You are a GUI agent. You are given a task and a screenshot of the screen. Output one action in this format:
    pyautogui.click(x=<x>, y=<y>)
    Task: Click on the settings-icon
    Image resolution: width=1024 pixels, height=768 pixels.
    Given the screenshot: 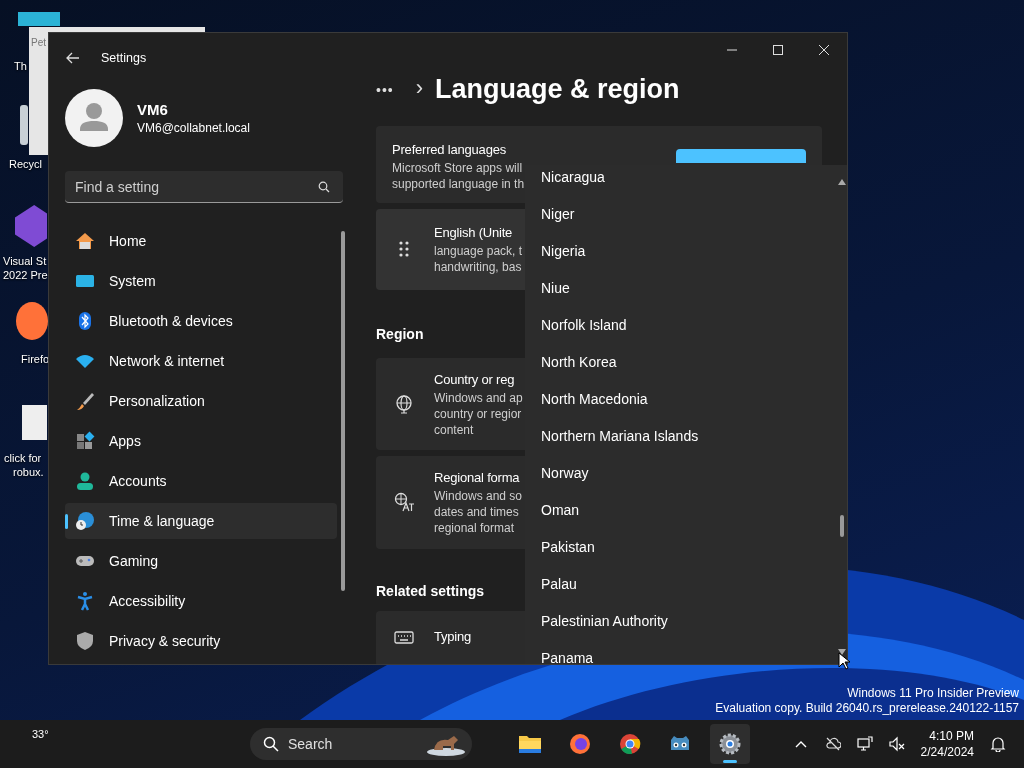 What is the action you would take?
    pyautogui.click(x=730, y=744)
    